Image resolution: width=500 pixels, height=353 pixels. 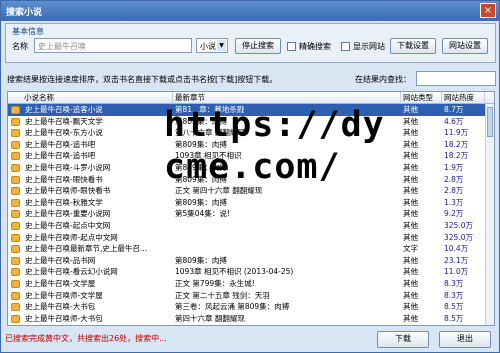 I want to click on row-chapter: 第三卷：风起云涌 第809集：肉搏, so click(x=232, y=307).